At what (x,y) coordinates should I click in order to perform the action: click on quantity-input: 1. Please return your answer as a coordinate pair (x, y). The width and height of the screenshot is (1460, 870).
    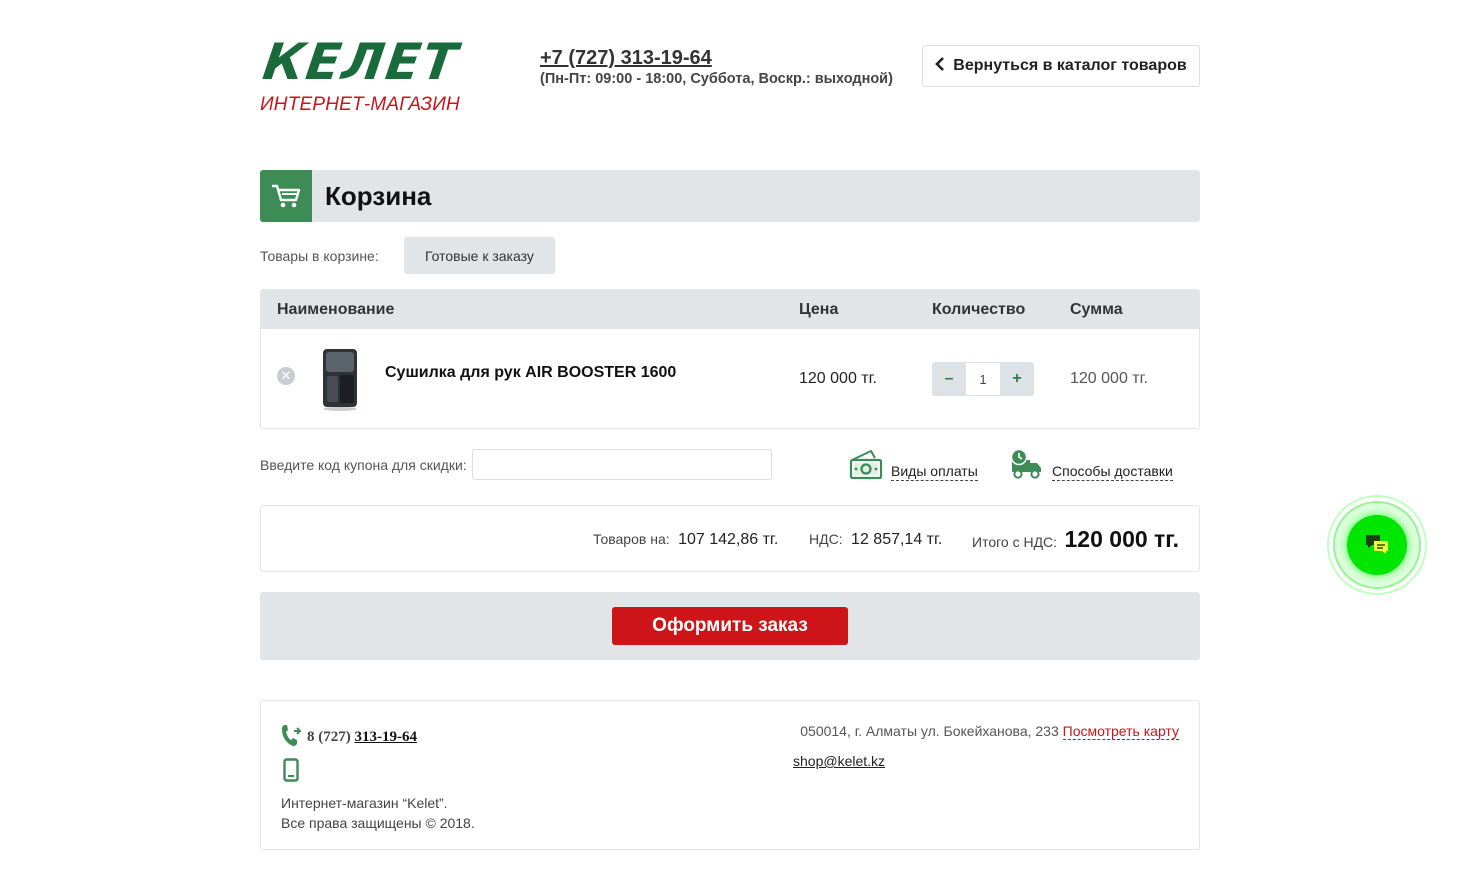
    Looking at the image, I should click on (983, 379).